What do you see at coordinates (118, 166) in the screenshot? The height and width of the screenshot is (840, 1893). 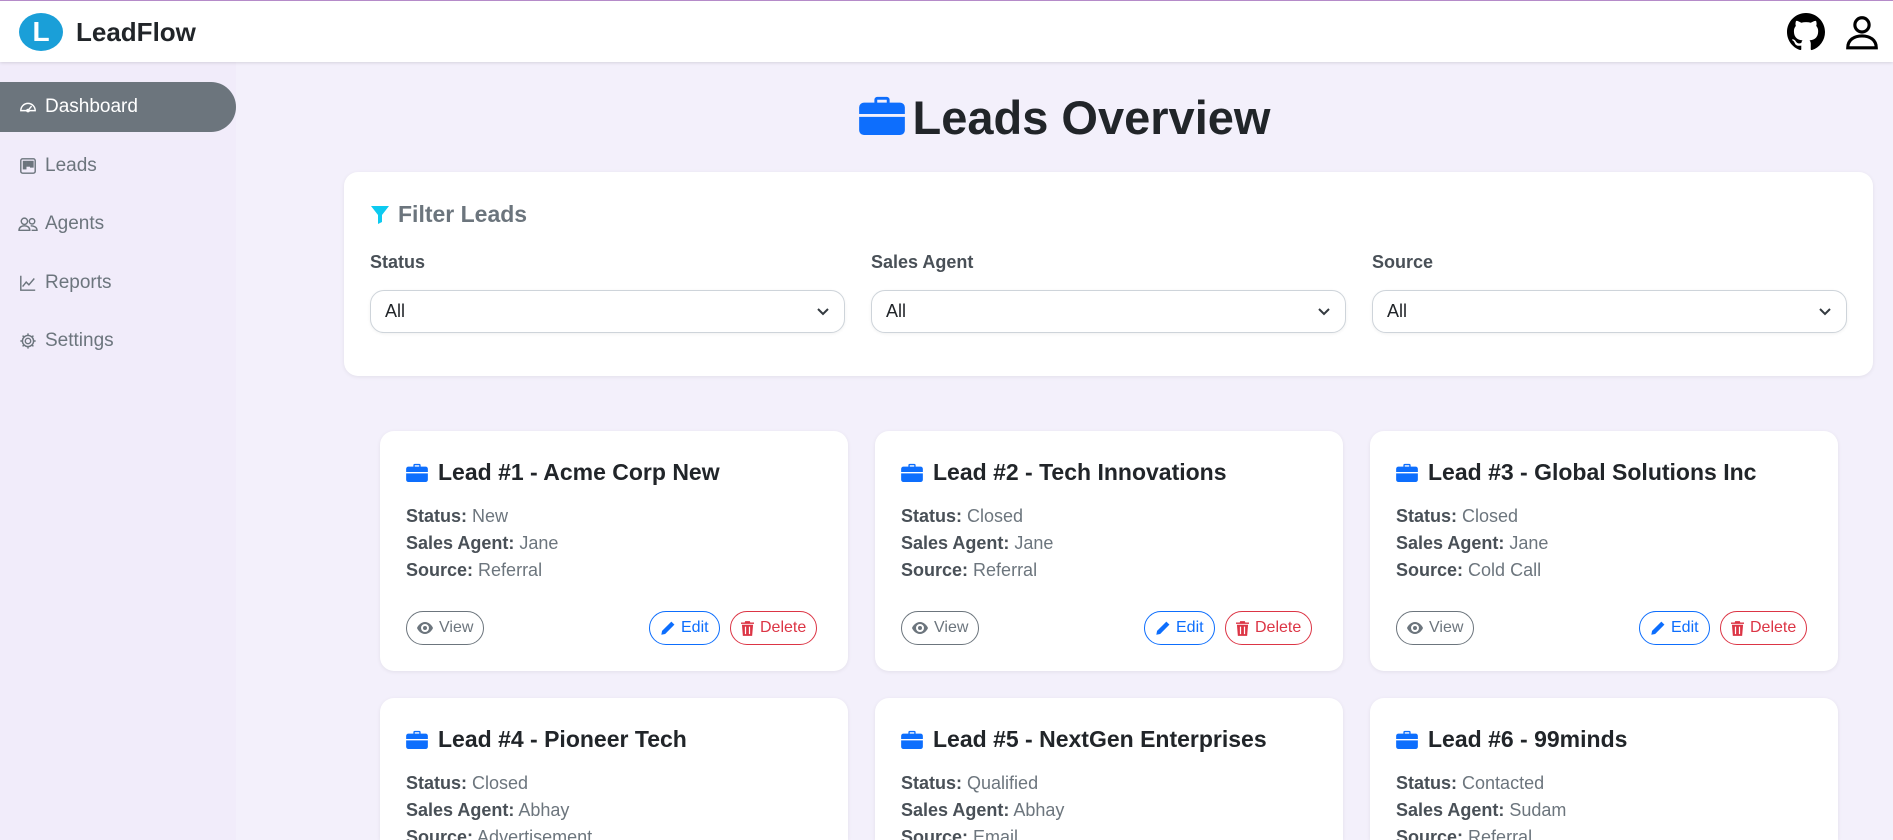 I see `sidebar-item-leads: Leads` at bounding box center [118, 166].